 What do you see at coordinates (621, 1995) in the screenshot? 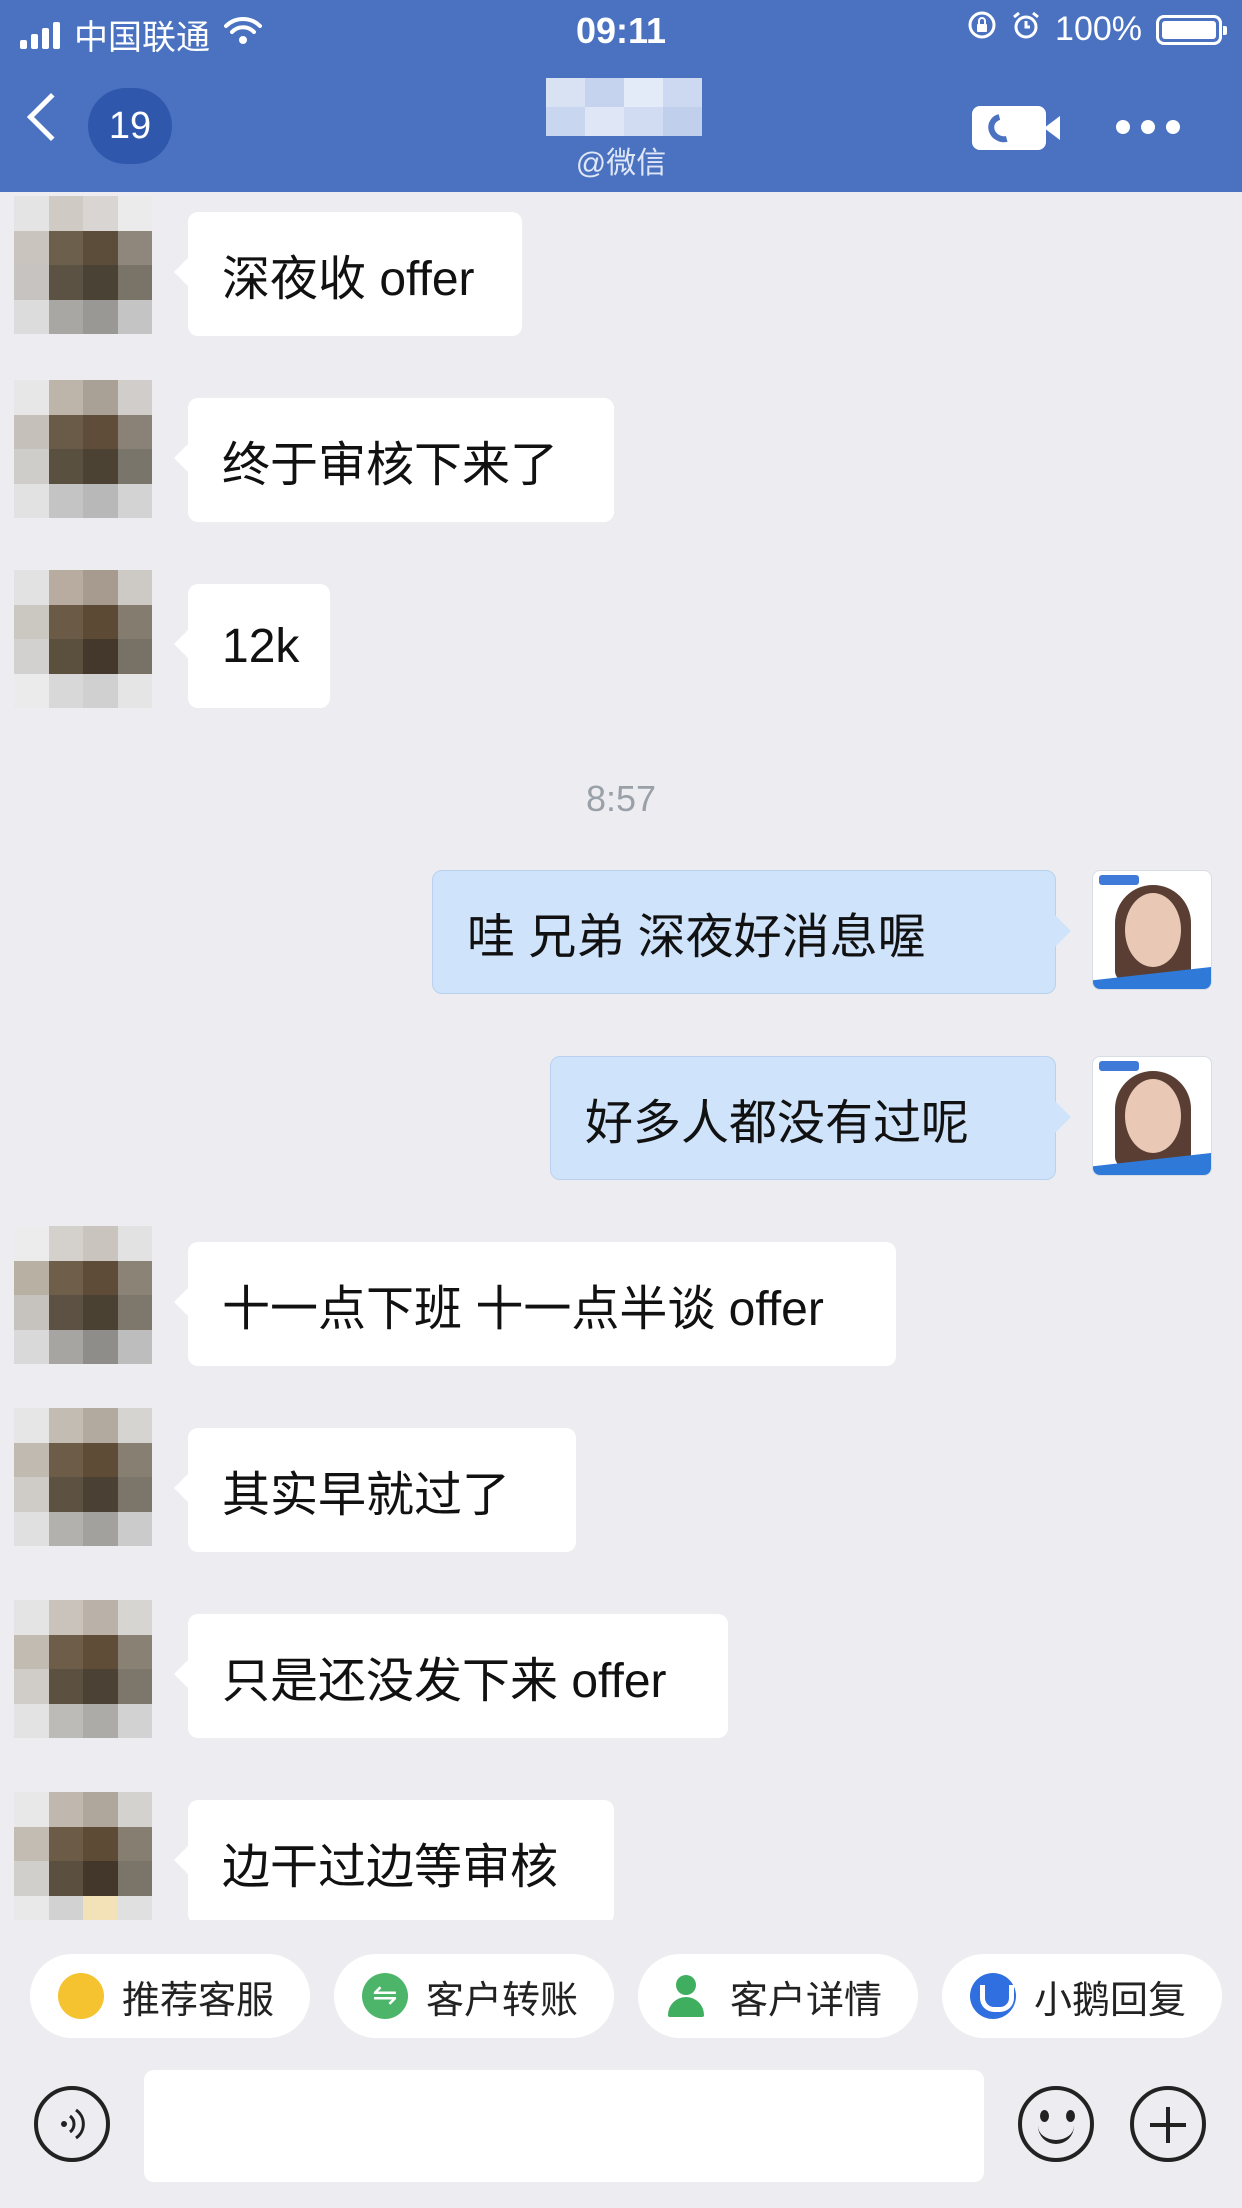
I see `quick-action-bar: 推荐客服 客户转账 客户详情 小鹅回复` at bounding box center [621, 1995].